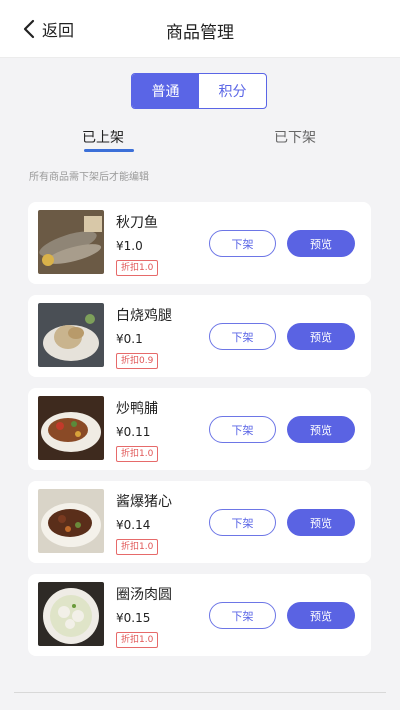 The width and height of the screenshot is (400, 710). I want to click on top-bar: 返回 商品管理, so click(200, 29).